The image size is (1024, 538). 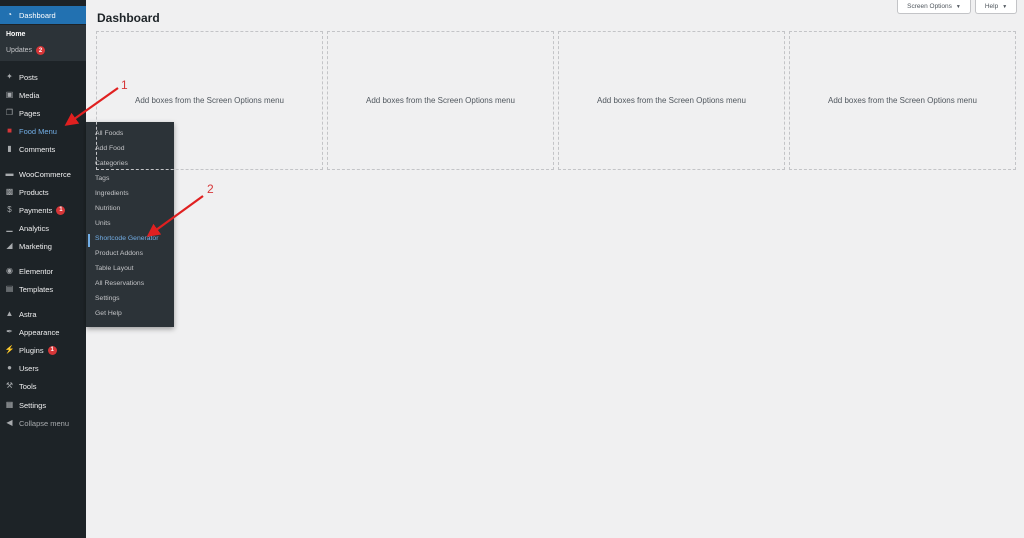 I want to click on sidebar-item-label: Users, so click(x=29, y=368).